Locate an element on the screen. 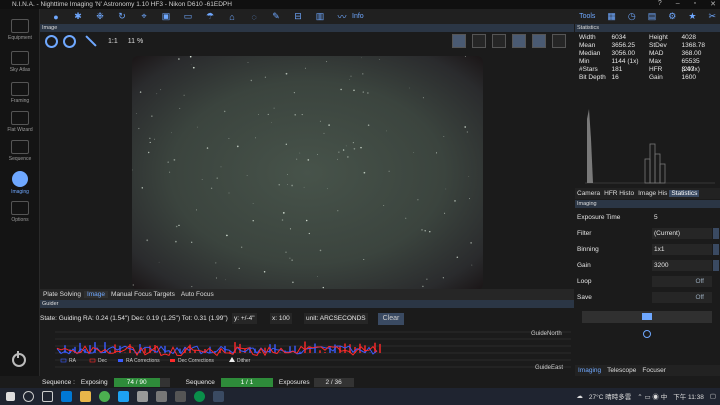 This screenshot has height=405, width=720. tab-imaging: Imaging is located at coordinates (589, 370).